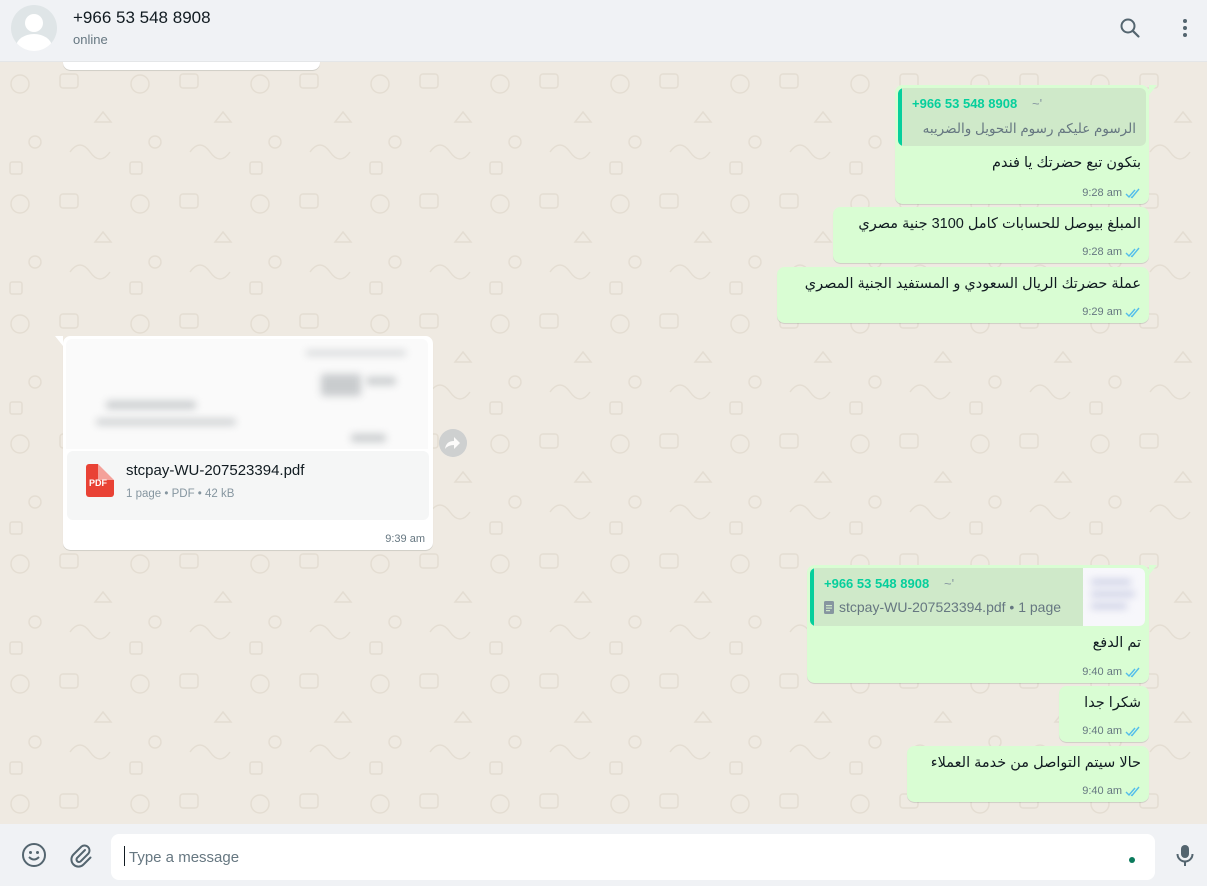  I want to click on forward-icon, so click(453, 443).